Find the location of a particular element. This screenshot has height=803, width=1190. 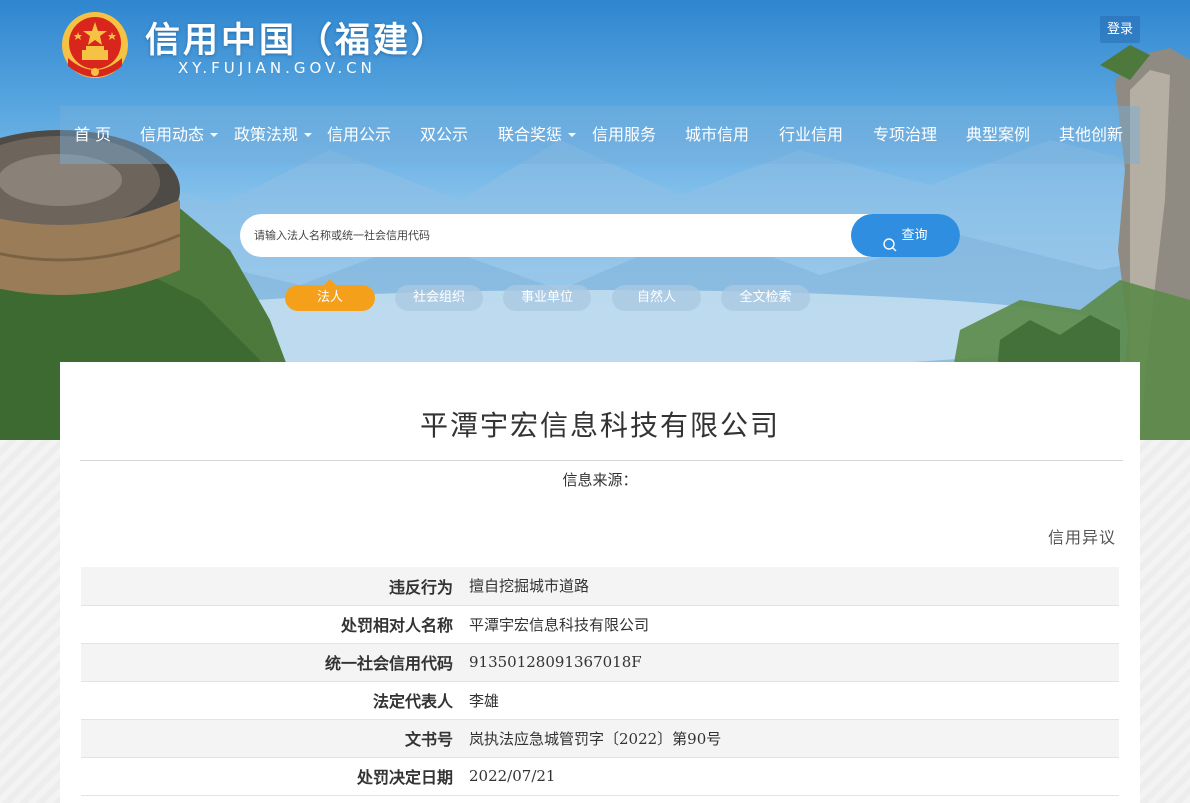

field-label: 处罚相对人名称 is located at coordinates (396, 625).